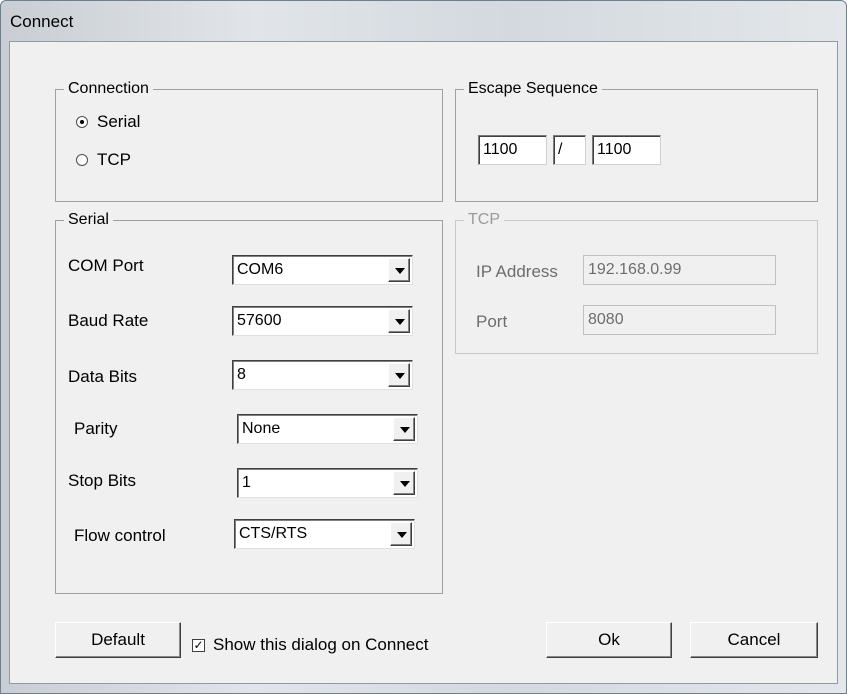 The image size is (847, 694). What do you see at coordinates (679, 320) in the screenshot?
I see `port-input: 8080` at bounding box center [679, 320].